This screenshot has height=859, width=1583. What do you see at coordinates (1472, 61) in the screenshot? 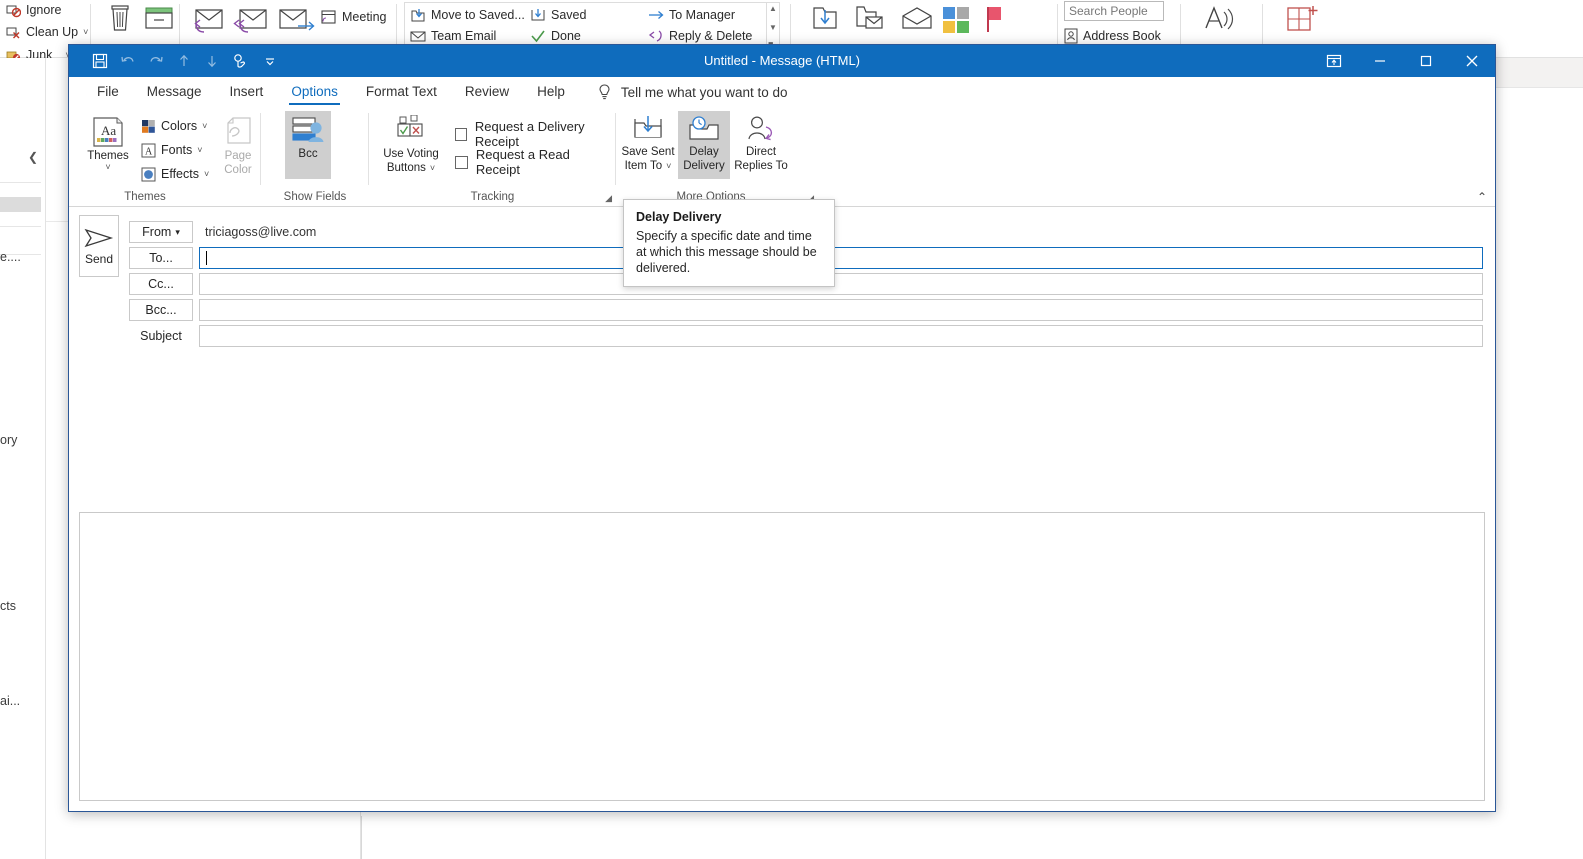
I see `close-button` at bounding box center [1472, 61].